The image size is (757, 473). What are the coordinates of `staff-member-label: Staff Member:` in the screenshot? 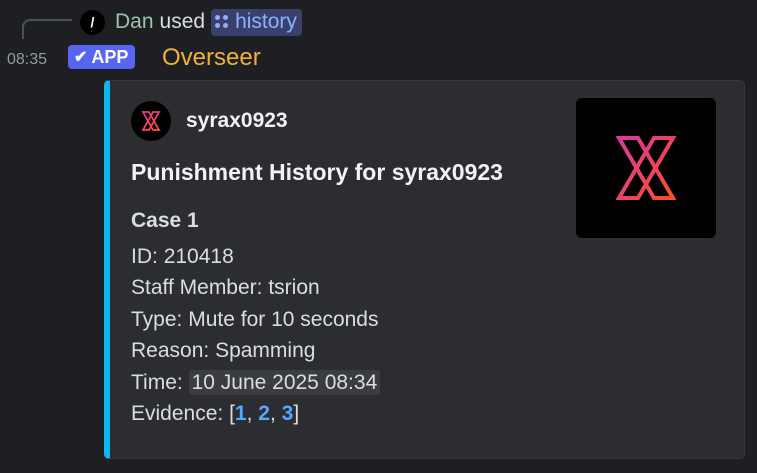 It's located at (197, 287).